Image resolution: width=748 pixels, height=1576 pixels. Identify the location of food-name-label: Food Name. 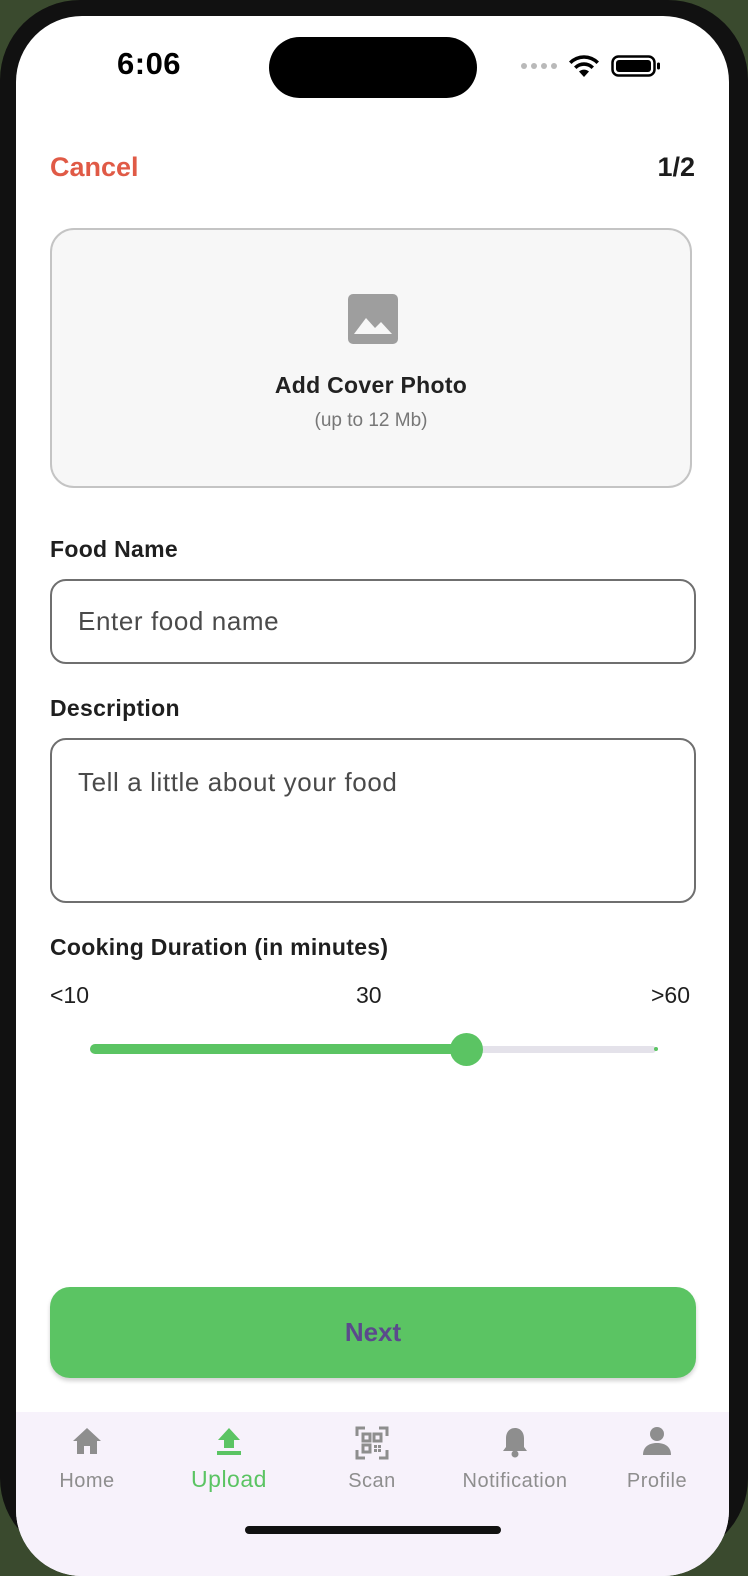
(114, 549).